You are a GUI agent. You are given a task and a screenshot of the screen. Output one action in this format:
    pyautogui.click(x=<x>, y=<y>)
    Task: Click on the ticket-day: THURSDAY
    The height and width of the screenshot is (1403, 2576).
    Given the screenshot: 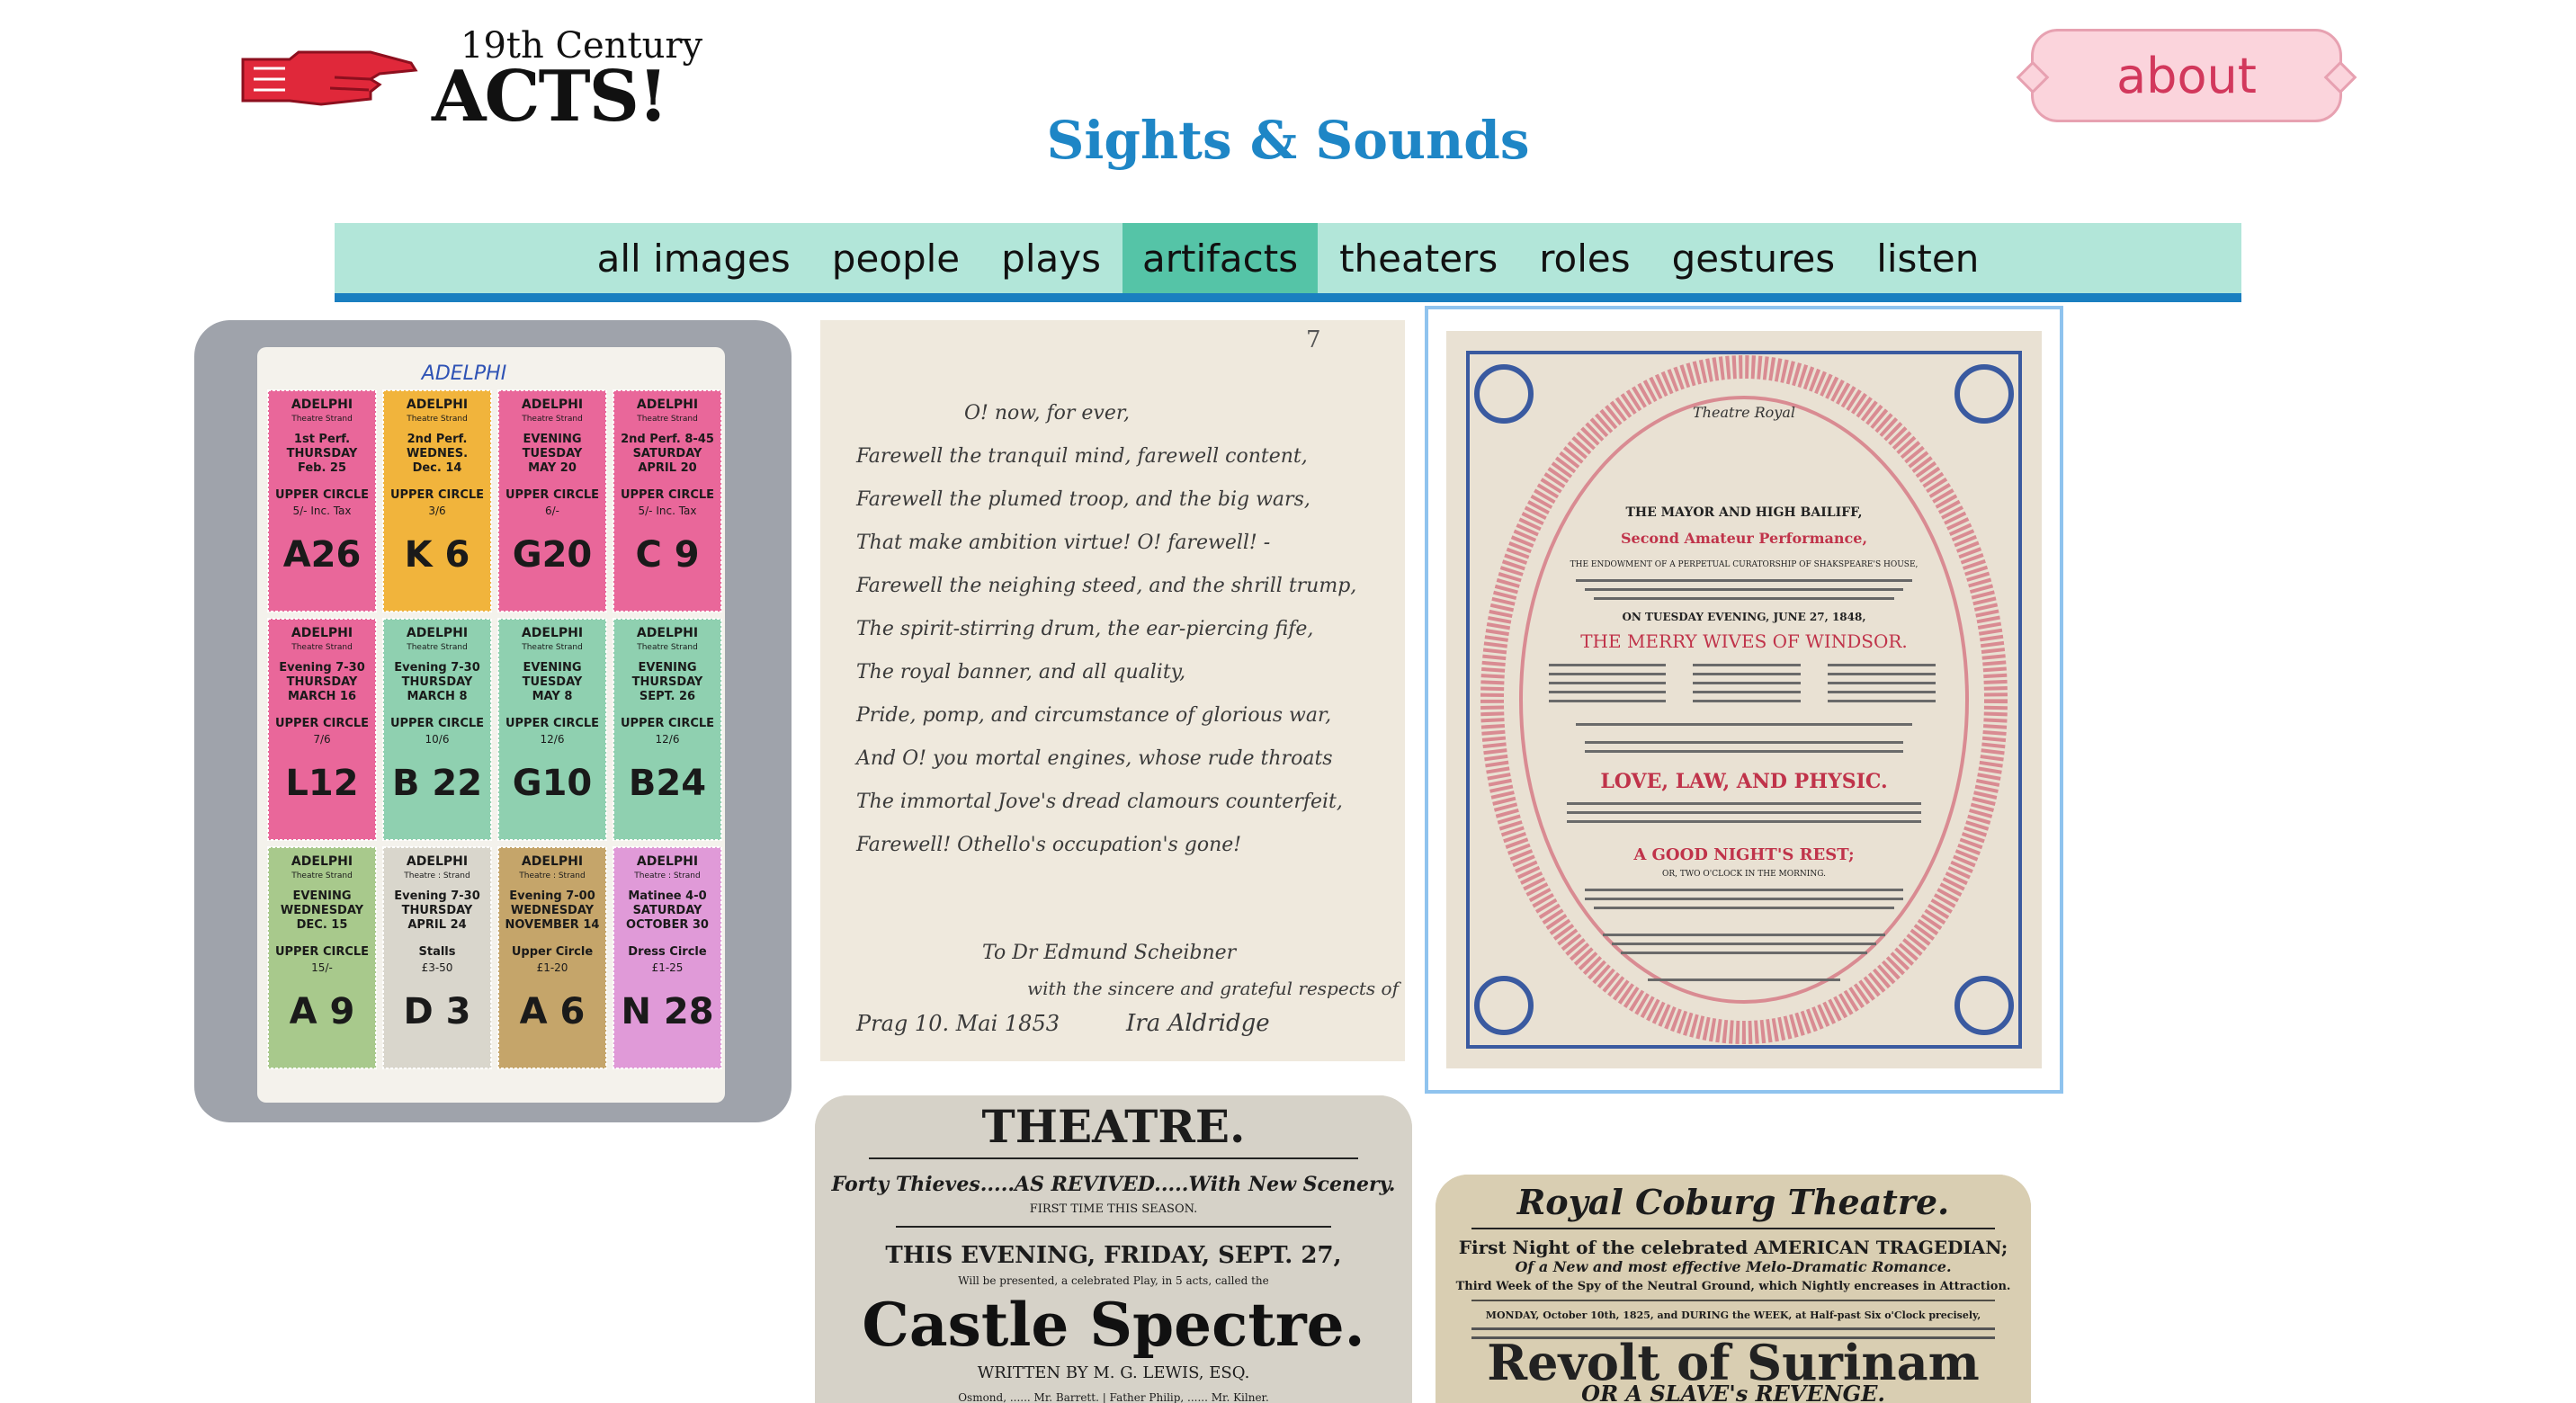 What is the action you would take?
    pyautogui.click(x=322, y=454)
    